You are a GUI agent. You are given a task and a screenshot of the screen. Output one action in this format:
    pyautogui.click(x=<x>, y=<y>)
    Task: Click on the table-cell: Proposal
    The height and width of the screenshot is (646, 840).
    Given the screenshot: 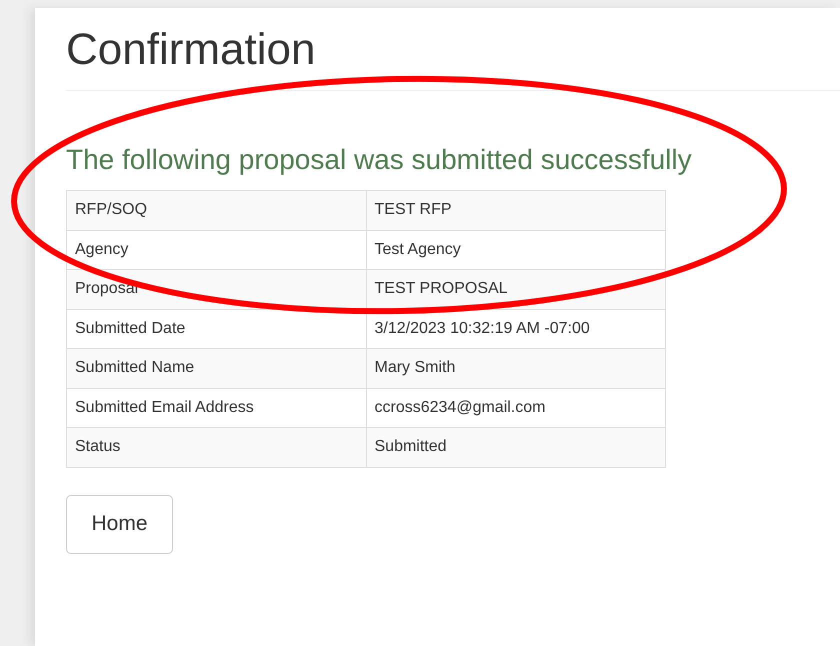 What is the action you would take?
    pyautogui.click(x=216, y=289)
    